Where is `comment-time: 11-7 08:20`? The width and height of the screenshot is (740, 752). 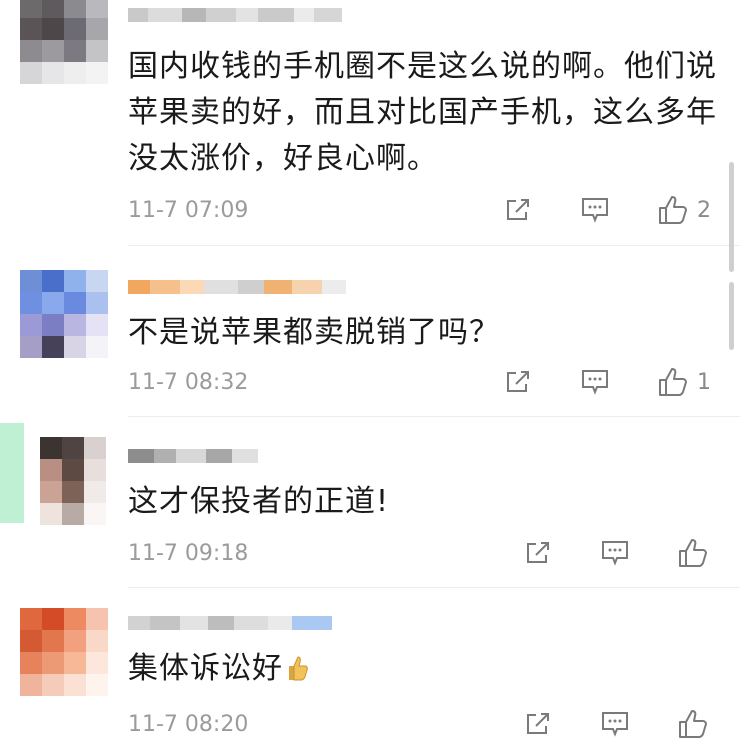
comment-time: 11-7 08:20 is located at coordinates (188, 724).